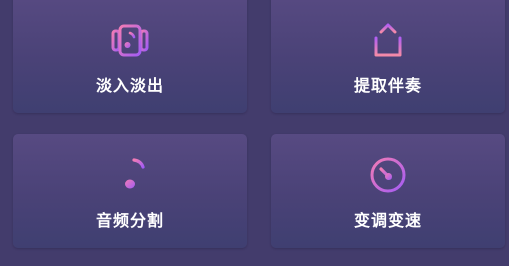  I want to click on upload-export-icon, so click(388, 40).